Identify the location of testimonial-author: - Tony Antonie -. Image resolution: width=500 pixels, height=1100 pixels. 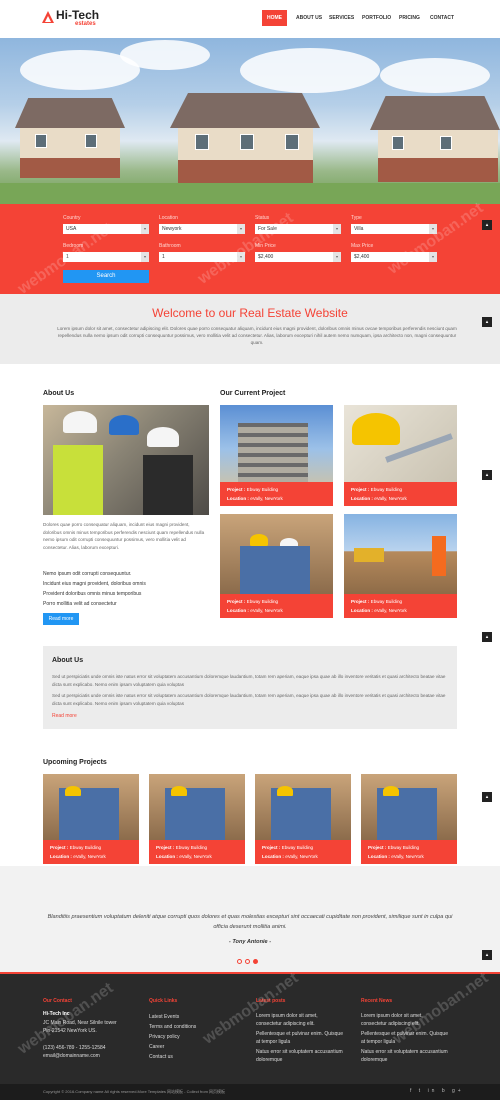
(250, 942).